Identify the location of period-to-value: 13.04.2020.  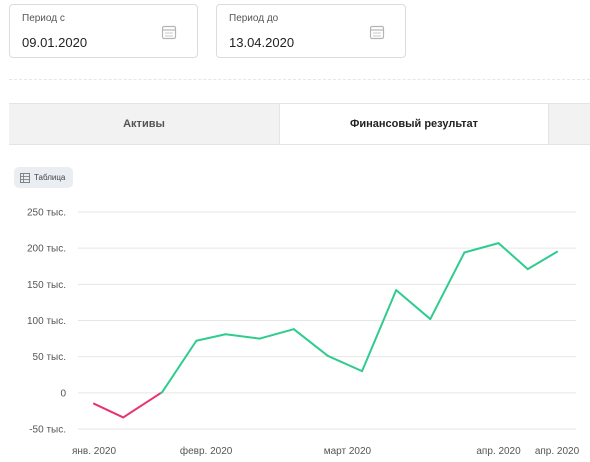
(261, 42).